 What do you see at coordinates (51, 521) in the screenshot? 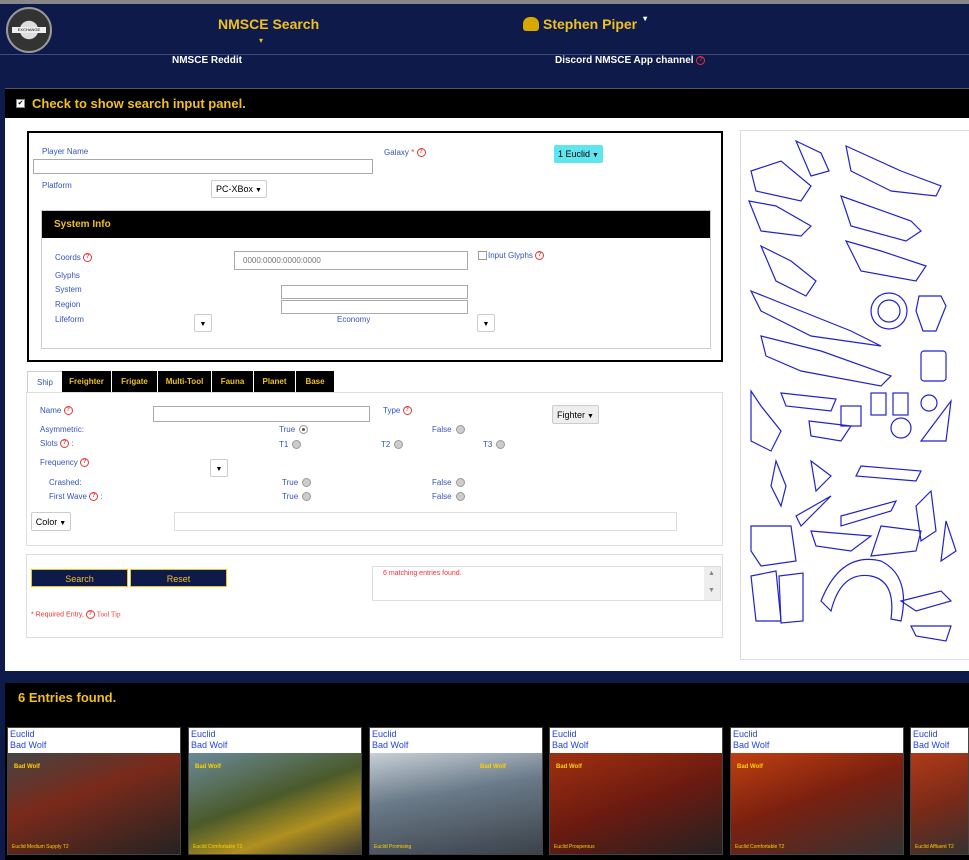
I see `color-dropdown: Color ▼` at bounding box center [51, 521].